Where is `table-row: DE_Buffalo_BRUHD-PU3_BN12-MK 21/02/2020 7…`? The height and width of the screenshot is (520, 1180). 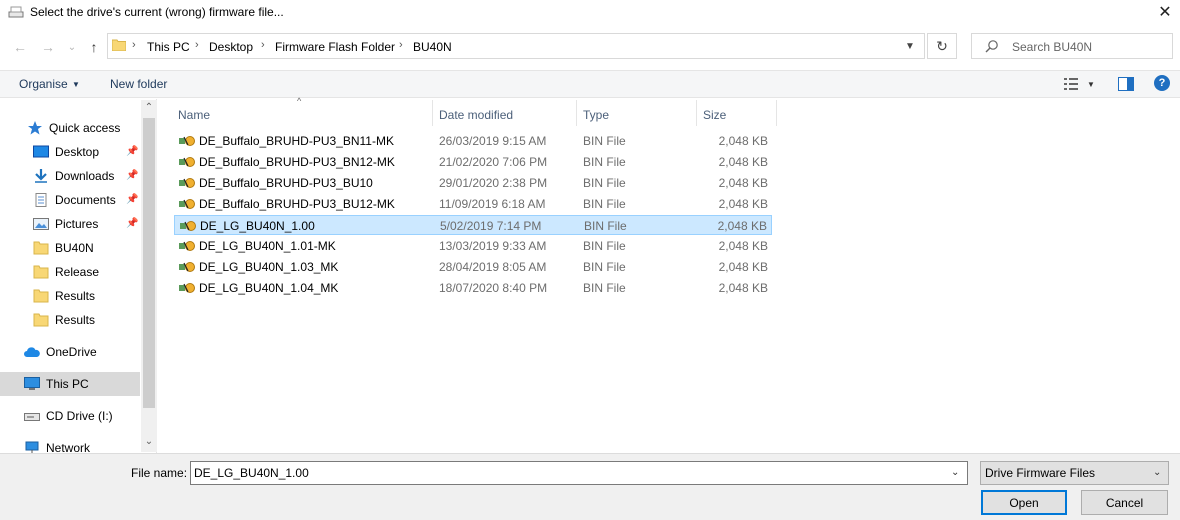 table-row: DE_Buffalo_BRUHD-PU3_BN12-MK 21/02/2020 7… is located at coordinates (473, 162).